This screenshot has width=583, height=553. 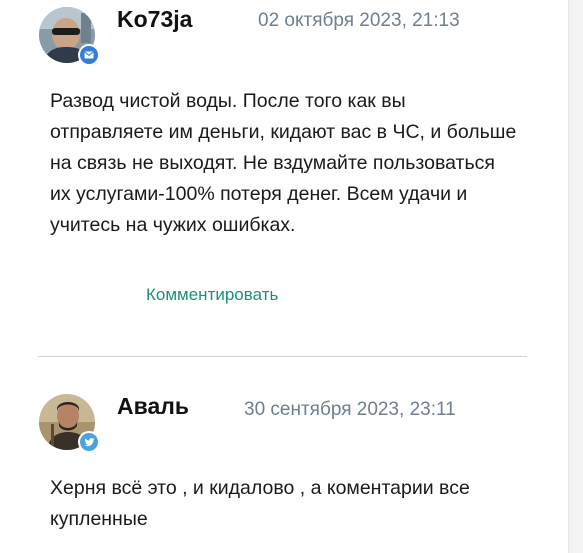 I want to click on twitter-badge-icon, so click(x=89, y=442).